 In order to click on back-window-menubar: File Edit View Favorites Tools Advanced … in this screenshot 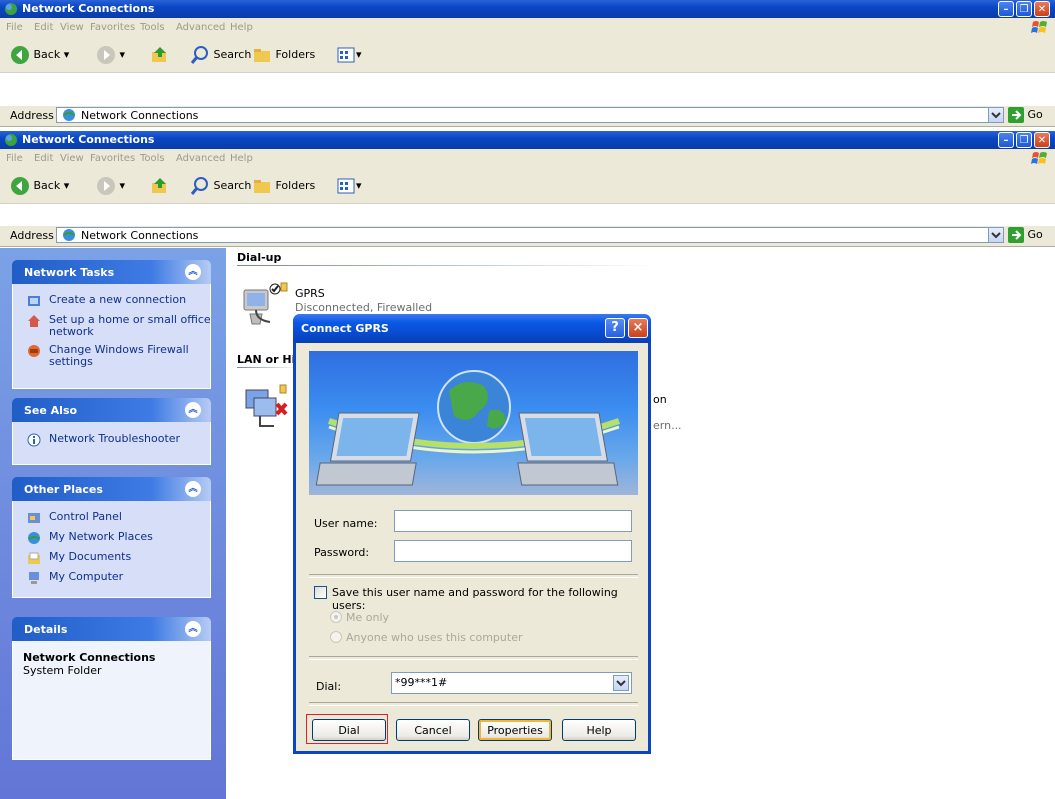, I will do `click(527, 28)`.